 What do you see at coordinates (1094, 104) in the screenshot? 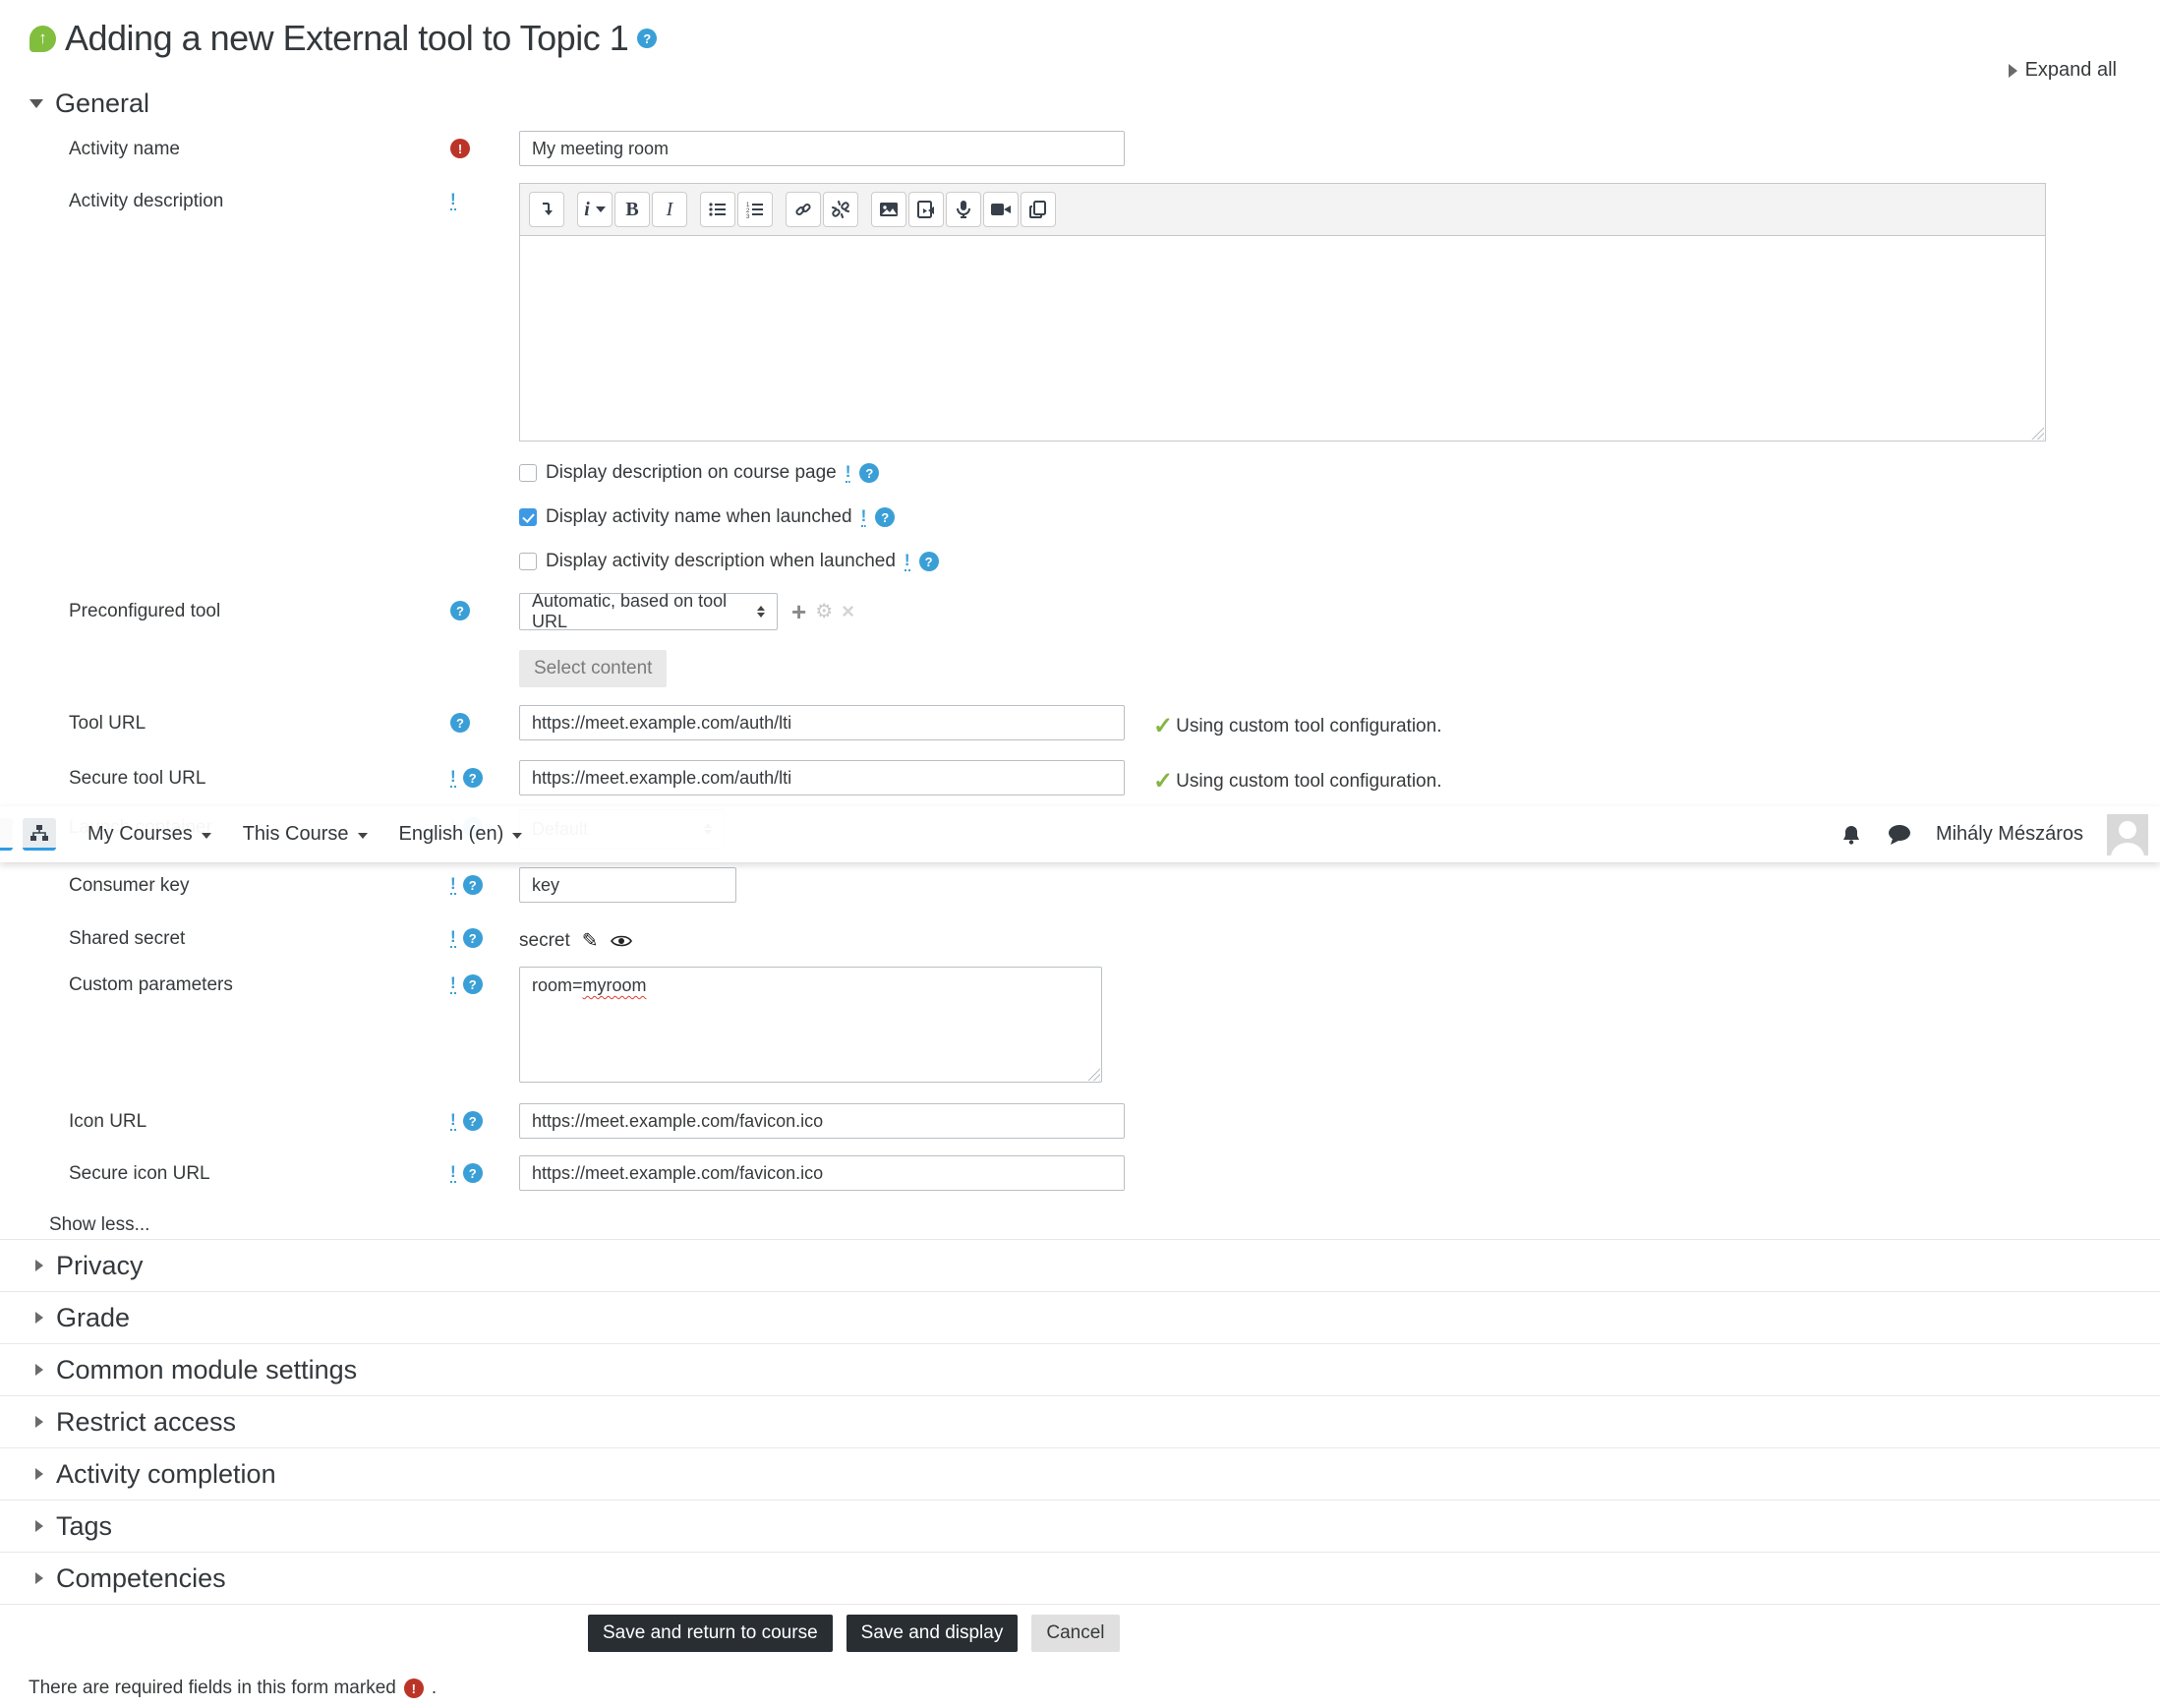
I see `section-general: General` at bounding box center [1094, 104].